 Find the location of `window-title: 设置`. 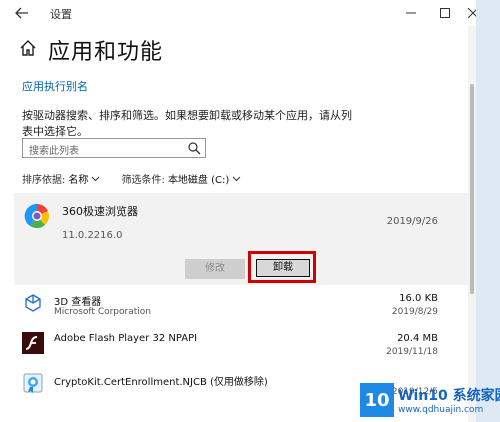

window-title: 设置 is located at coordinates (61, 14).